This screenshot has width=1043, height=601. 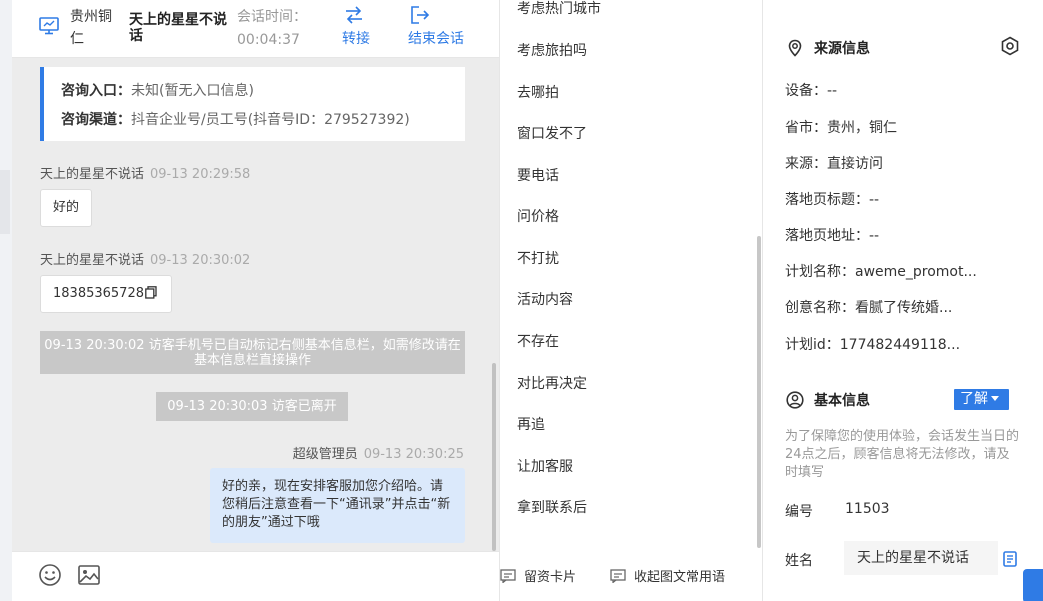 I want to click on phrase-item: 考虑热门城市, so click(x=559, y=9).